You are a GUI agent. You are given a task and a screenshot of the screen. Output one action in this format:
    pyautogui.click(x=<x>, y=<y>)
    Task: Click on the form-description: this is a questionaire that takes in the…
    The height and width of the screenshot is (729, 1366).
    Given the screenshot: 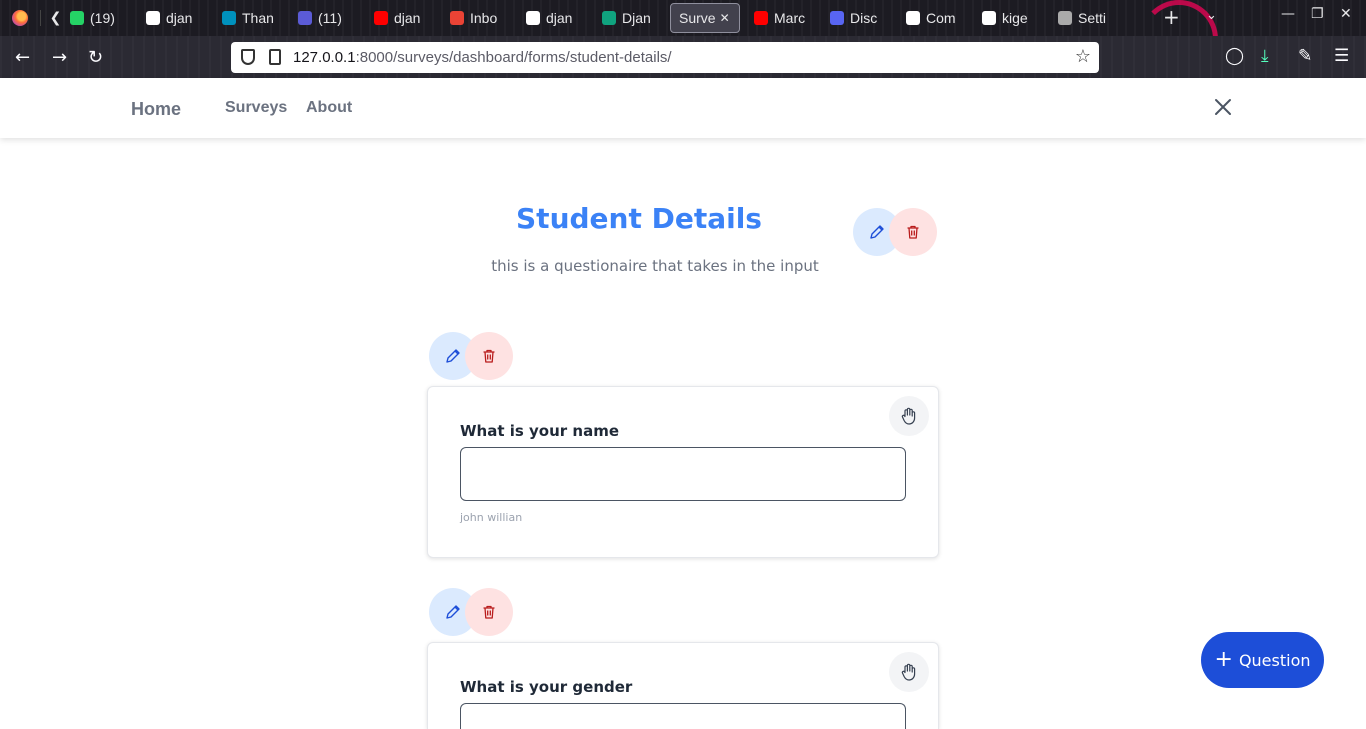 What is the action you would take?
    pyautogui.click(x=655, y=266)
    